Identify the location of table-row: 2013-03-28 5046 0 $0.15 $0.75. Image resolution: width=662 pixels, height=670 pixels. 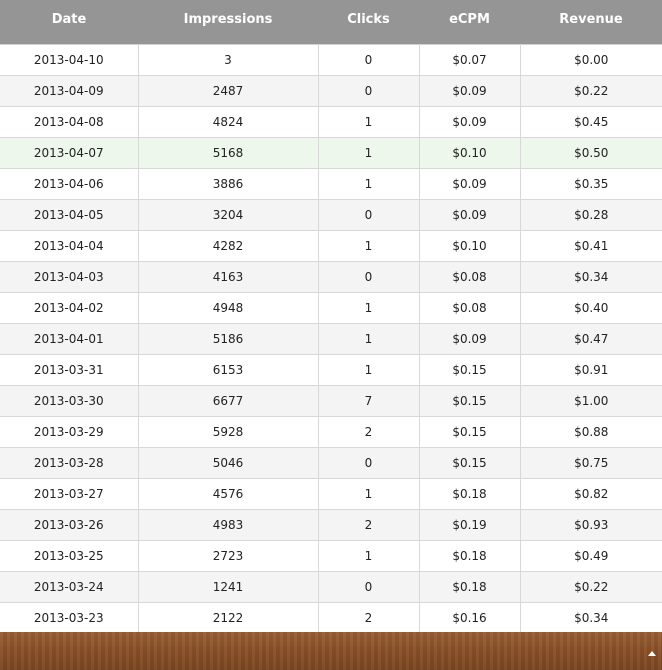
(331, 463).